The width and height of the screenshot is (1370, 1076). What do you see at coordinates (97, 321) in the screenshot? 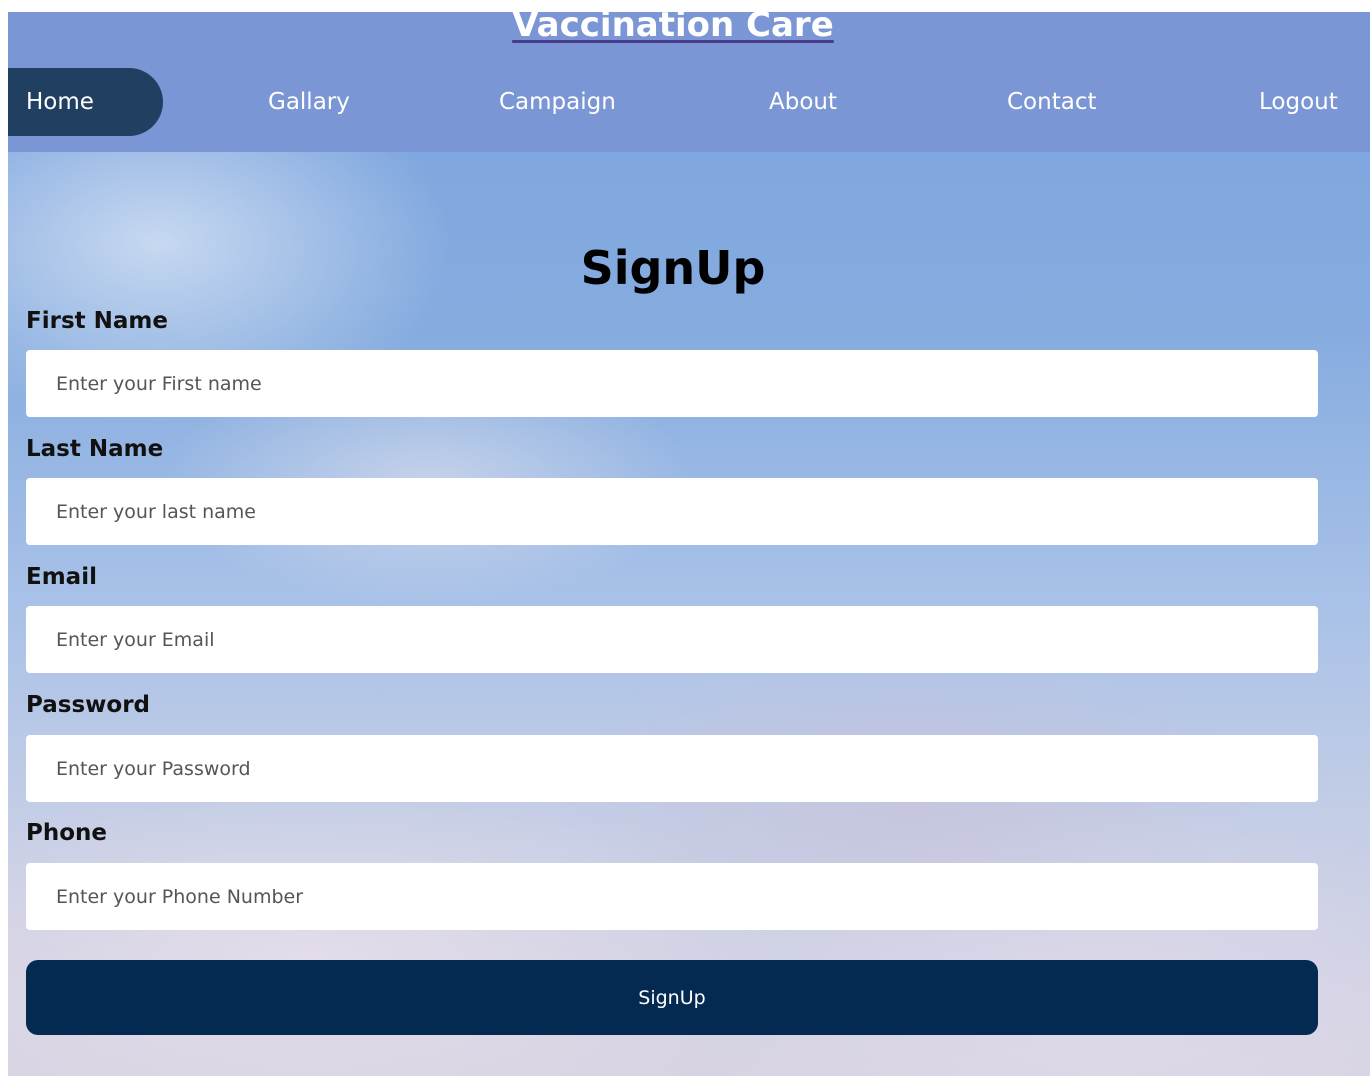
I see `first-name-label: First Name` at bounding box center [97, 321].